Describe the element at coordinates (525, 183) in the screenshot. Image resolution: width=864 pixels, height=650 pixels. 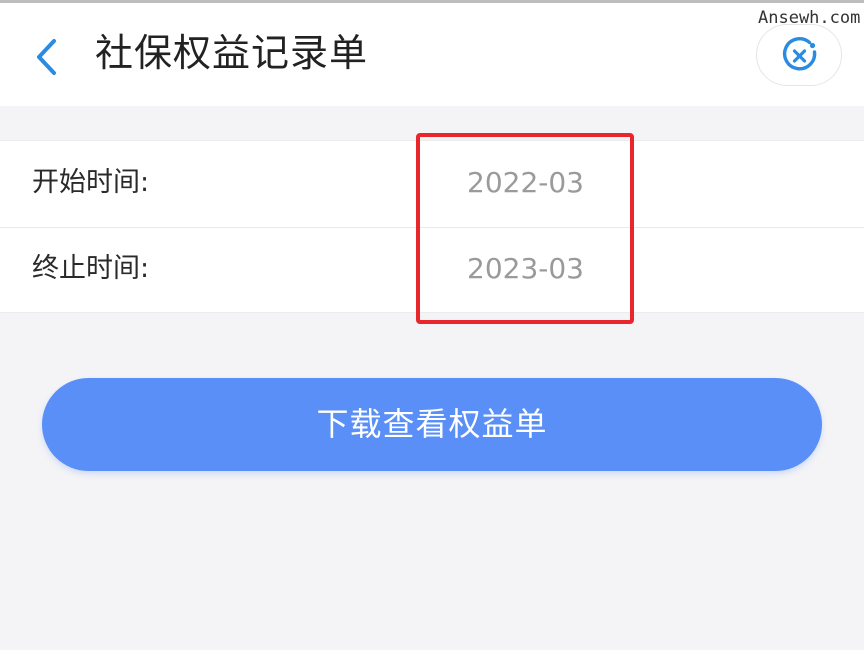
I see `start-time-value: 2022-03` at that location.